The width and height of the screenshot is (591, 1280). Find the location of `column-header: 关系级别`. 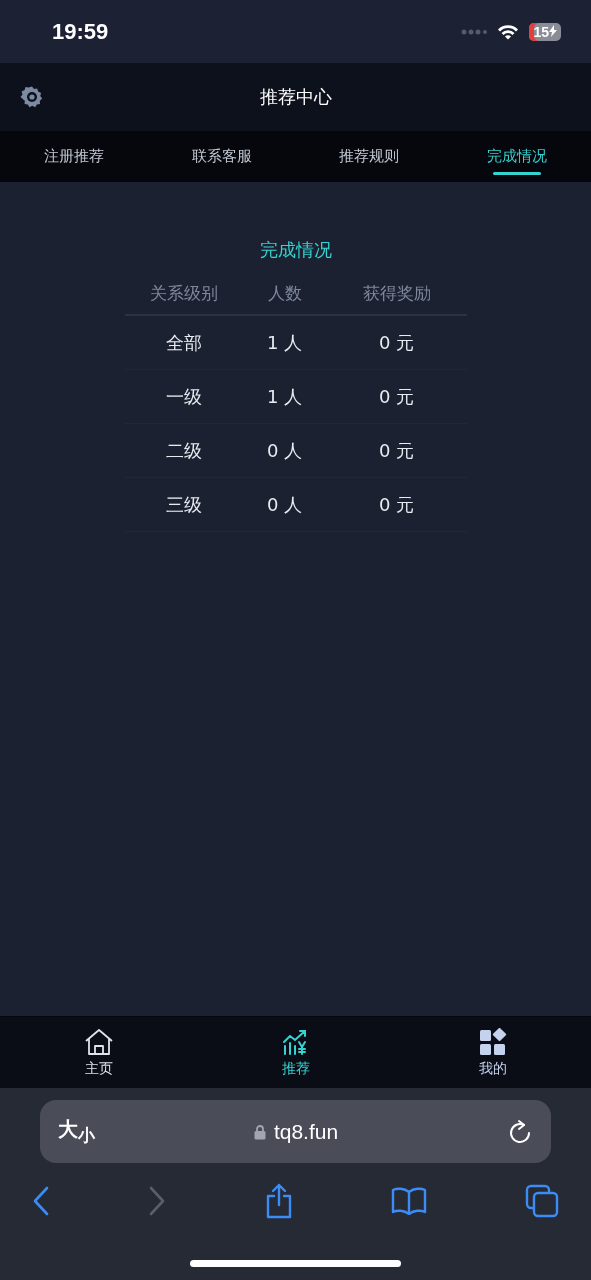

column-header: 关系级别 is located at coordinates (183, 293).